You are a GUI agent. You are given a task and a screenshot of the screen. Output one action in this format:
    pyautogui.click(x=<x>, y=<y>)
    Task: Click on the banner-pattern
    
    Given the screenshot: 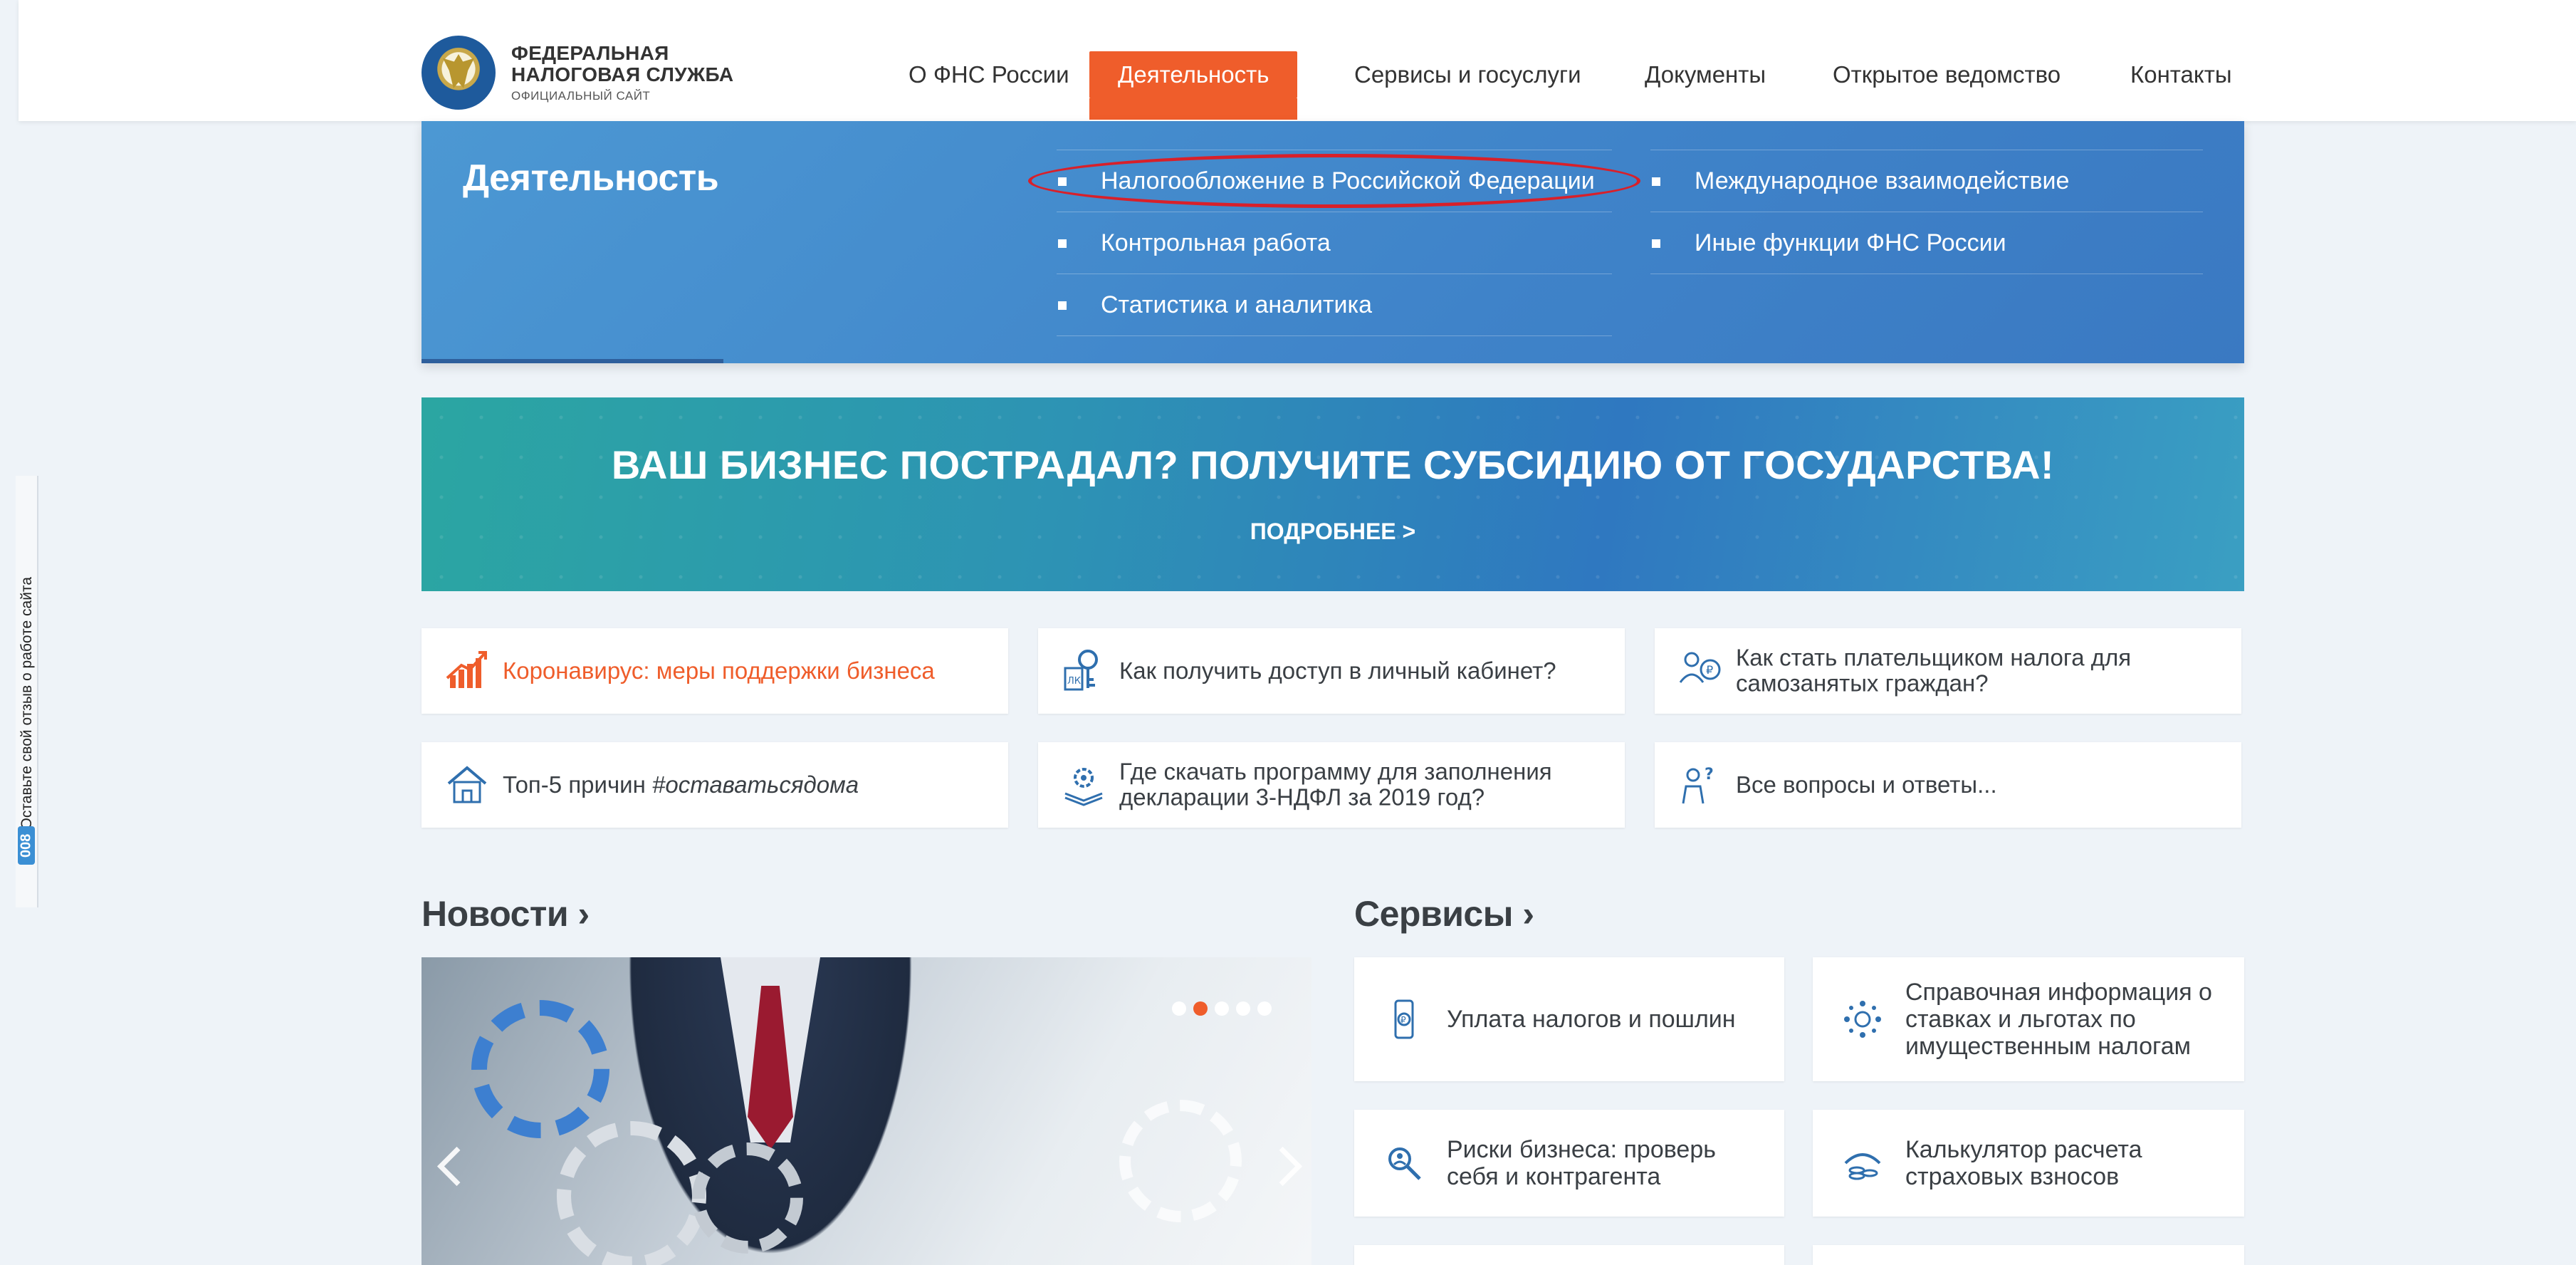 What is the action you would take?
    pyautogui.click(x=1333, y=494)
    